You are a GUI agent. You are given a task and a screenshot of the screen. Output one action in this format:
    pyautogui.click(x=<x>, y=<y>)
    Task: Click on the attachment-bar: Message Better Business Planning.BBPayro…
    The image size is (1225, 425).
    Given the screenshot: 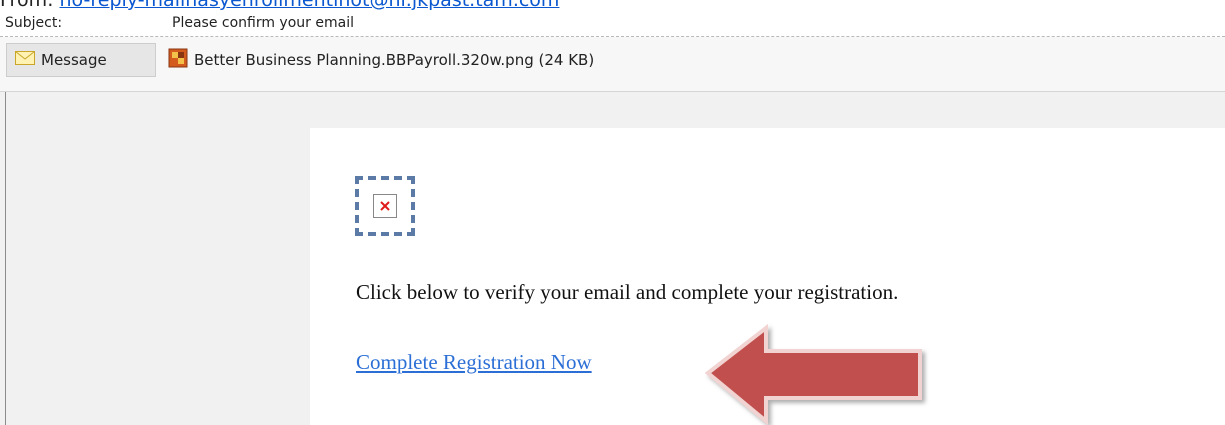 What is the action you would take?
    pyautogui.click(x=612, y=64)
    